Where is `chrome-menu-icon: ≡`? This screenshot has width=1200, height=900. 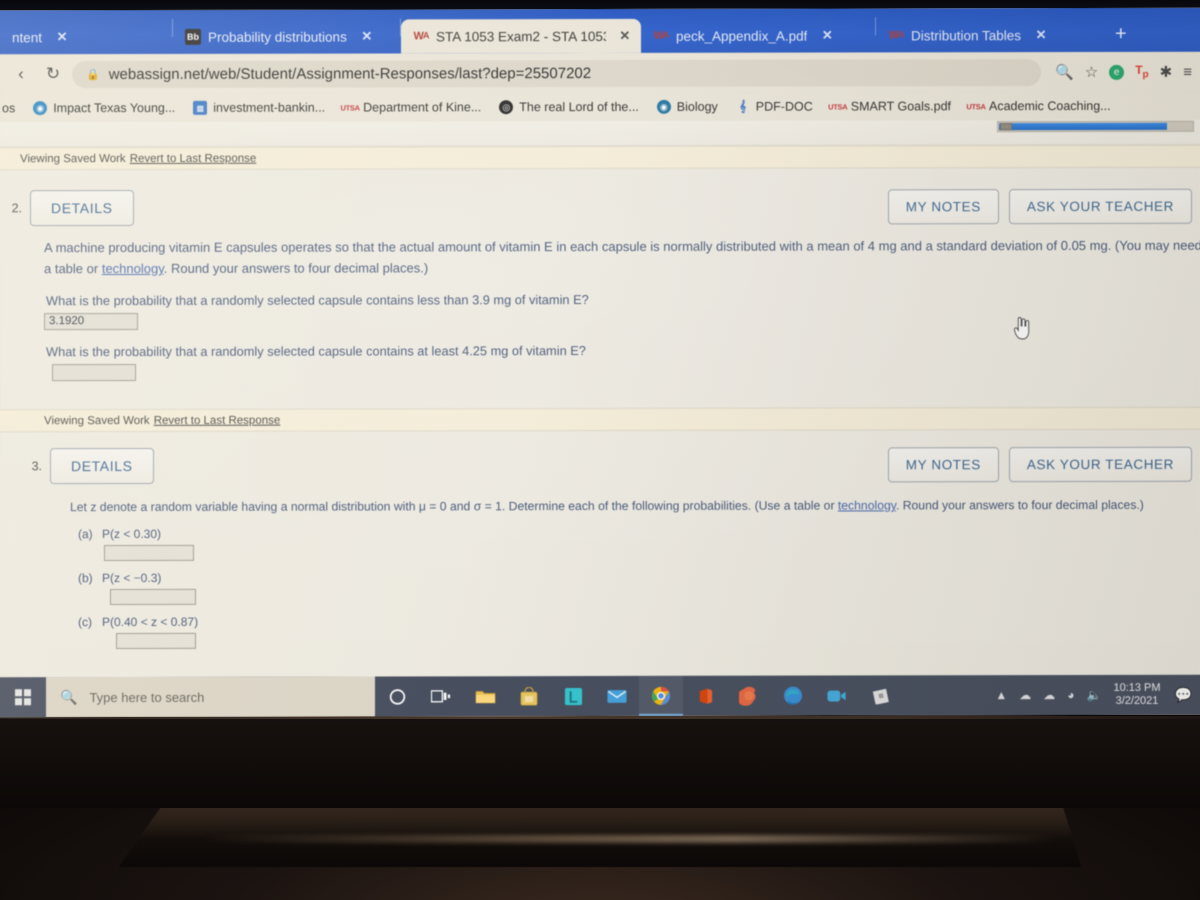 chrome-menu-icon: ≡ is located at coordinates (1187, 71).